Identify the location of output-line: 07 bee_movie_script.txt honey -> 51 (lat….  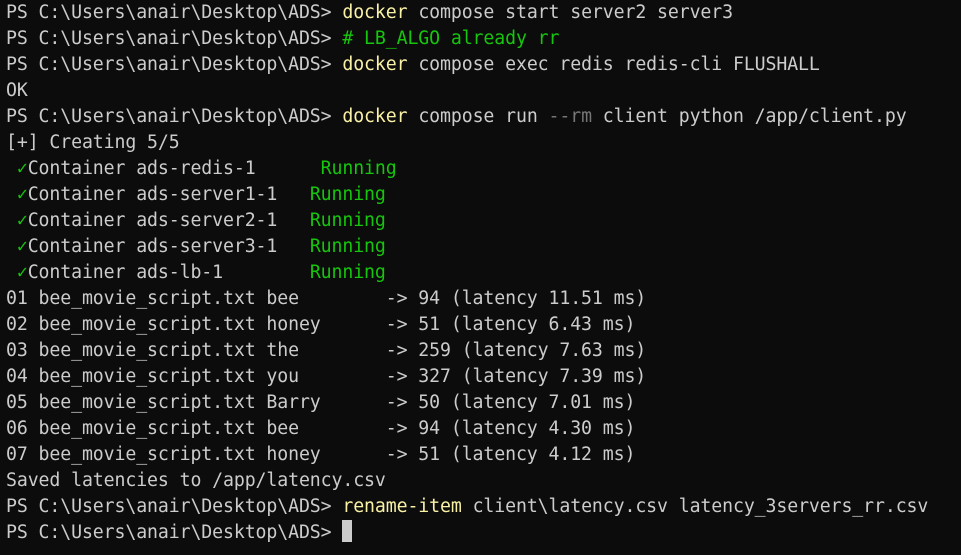
(483, 455).